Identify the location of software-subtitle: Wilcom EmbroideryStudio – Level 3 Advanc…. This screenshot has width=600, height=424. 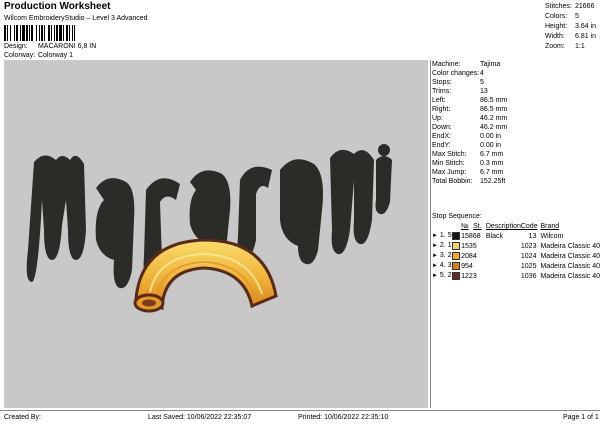
(76, 18).